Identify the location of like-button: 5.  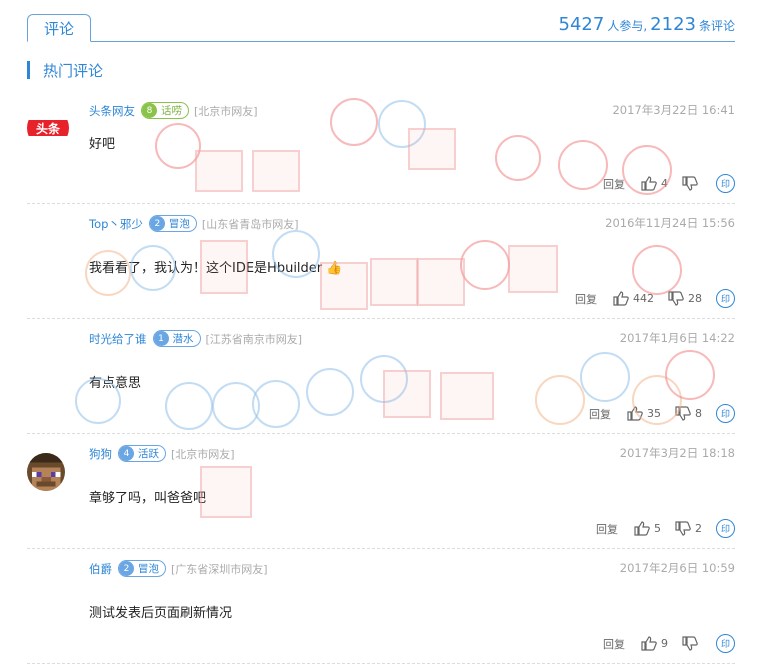
(647, 528).